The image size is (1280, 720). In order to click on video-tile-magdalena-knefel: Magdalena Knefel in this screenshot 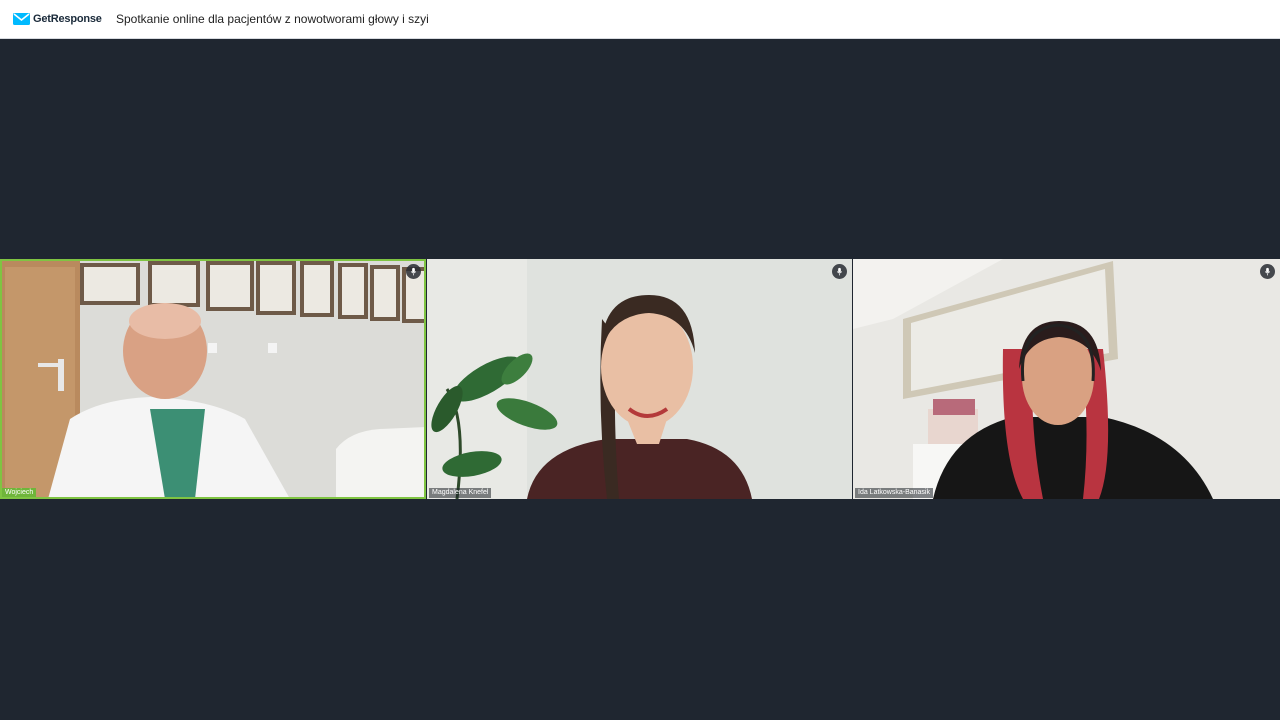, I will do `click(639, 379)`.